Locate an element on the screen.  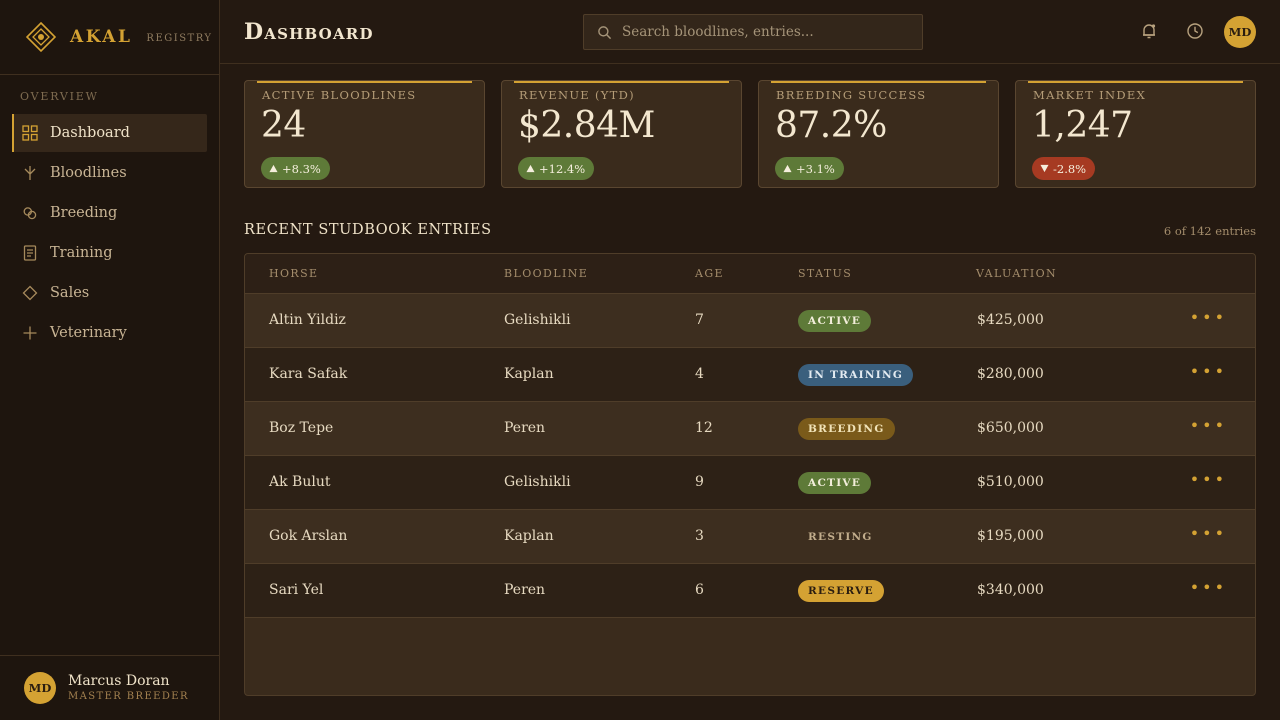
search-input is located at coordinates (767, 32).